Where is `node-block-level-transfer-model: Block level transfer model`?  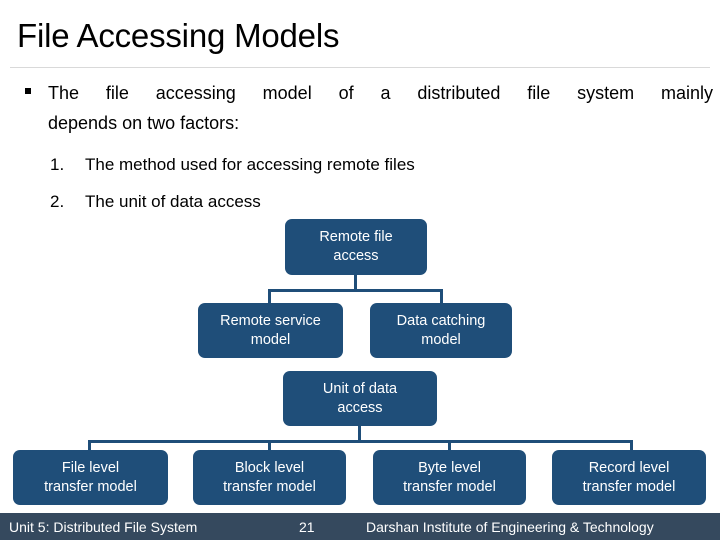 node-block-level-transfer-model: Block level transfer model is located at coordinates (269, 477).